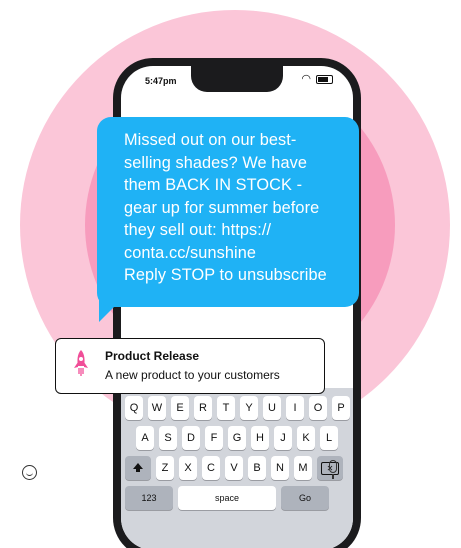 The image size is (461, 548). Describe the element at coordinates (225, 275) in the screenshot. I see `message-line: Reply STOP to unsubscribe` at that location.